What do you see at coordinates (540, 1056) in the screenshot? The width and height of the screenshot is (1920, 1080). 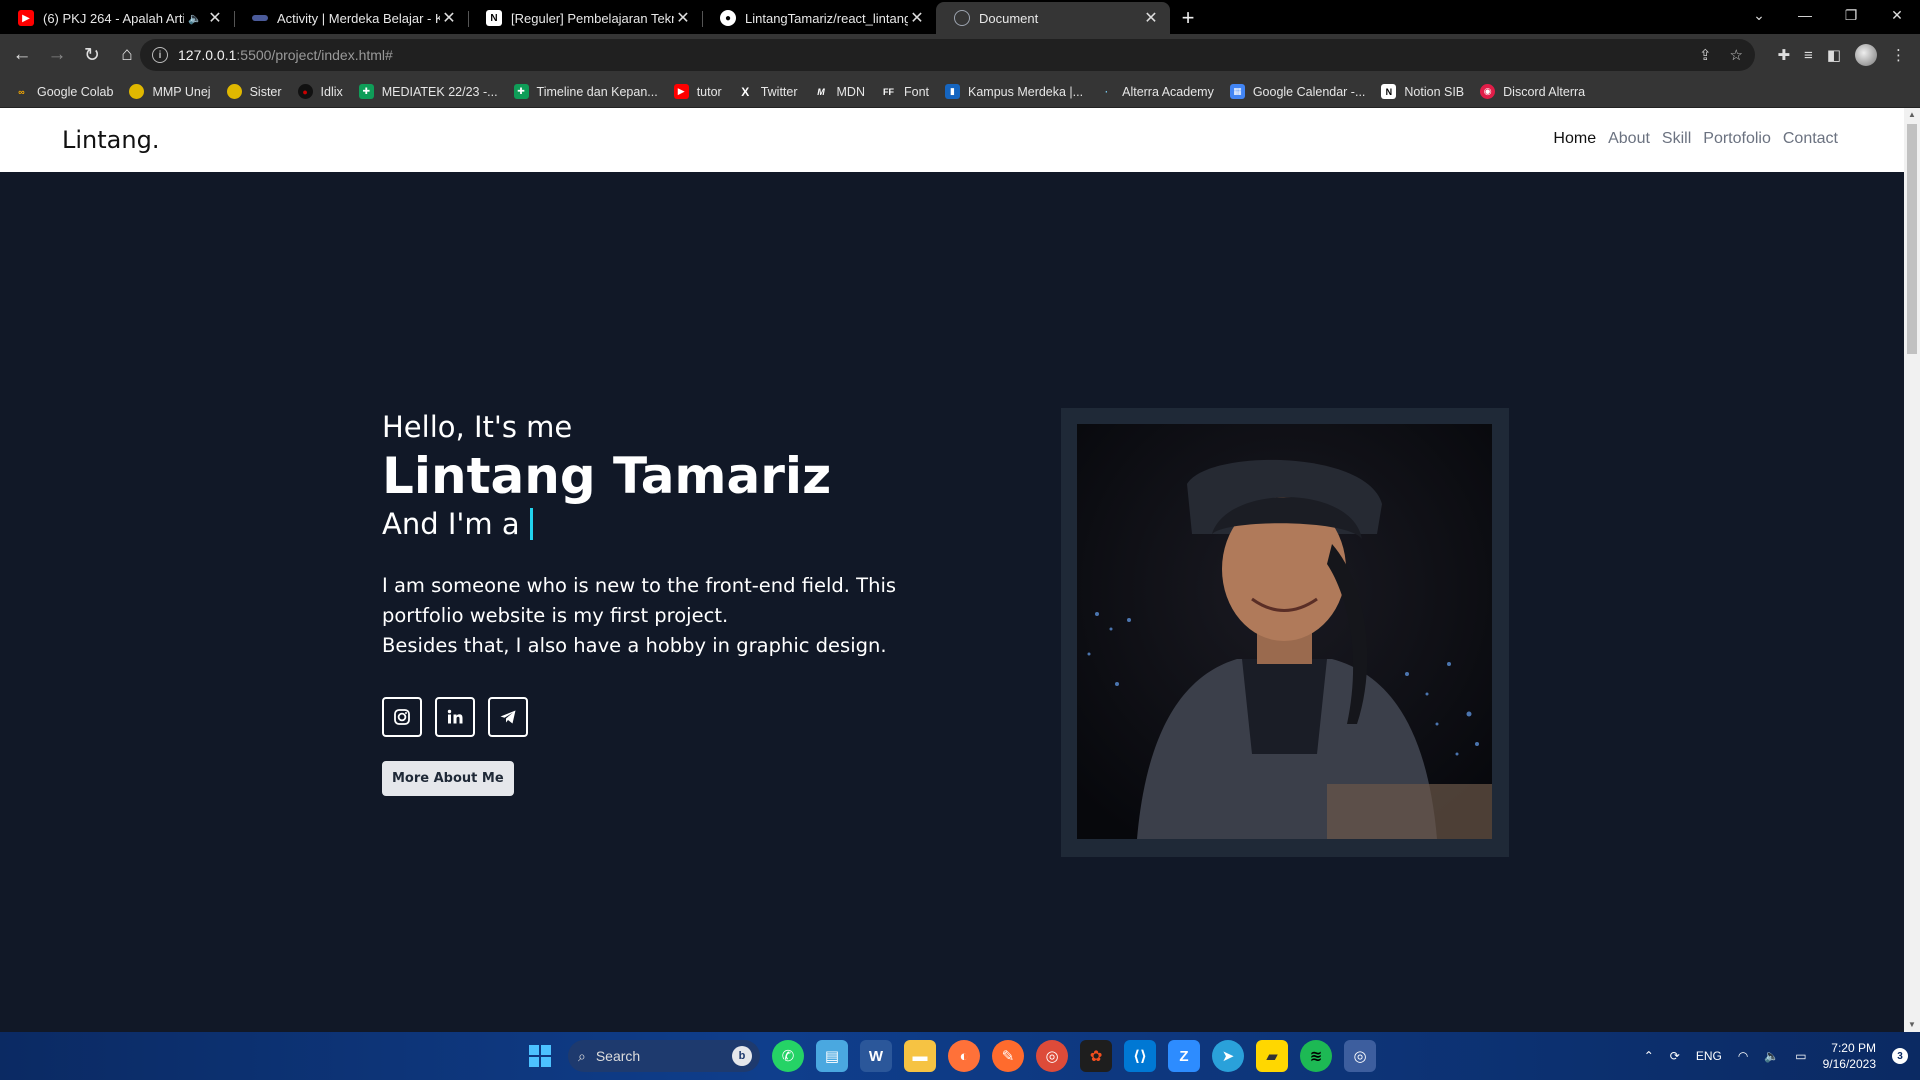 I see `windows-start-icon` at bounding box center [540, 1056].